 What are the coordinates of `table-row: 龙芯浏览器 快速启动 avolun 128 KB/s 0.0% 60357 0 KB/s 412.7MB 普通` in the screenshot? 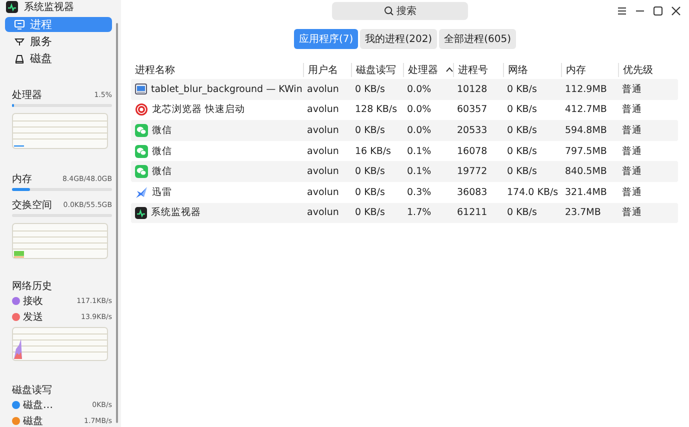 It's located at (404, 110).